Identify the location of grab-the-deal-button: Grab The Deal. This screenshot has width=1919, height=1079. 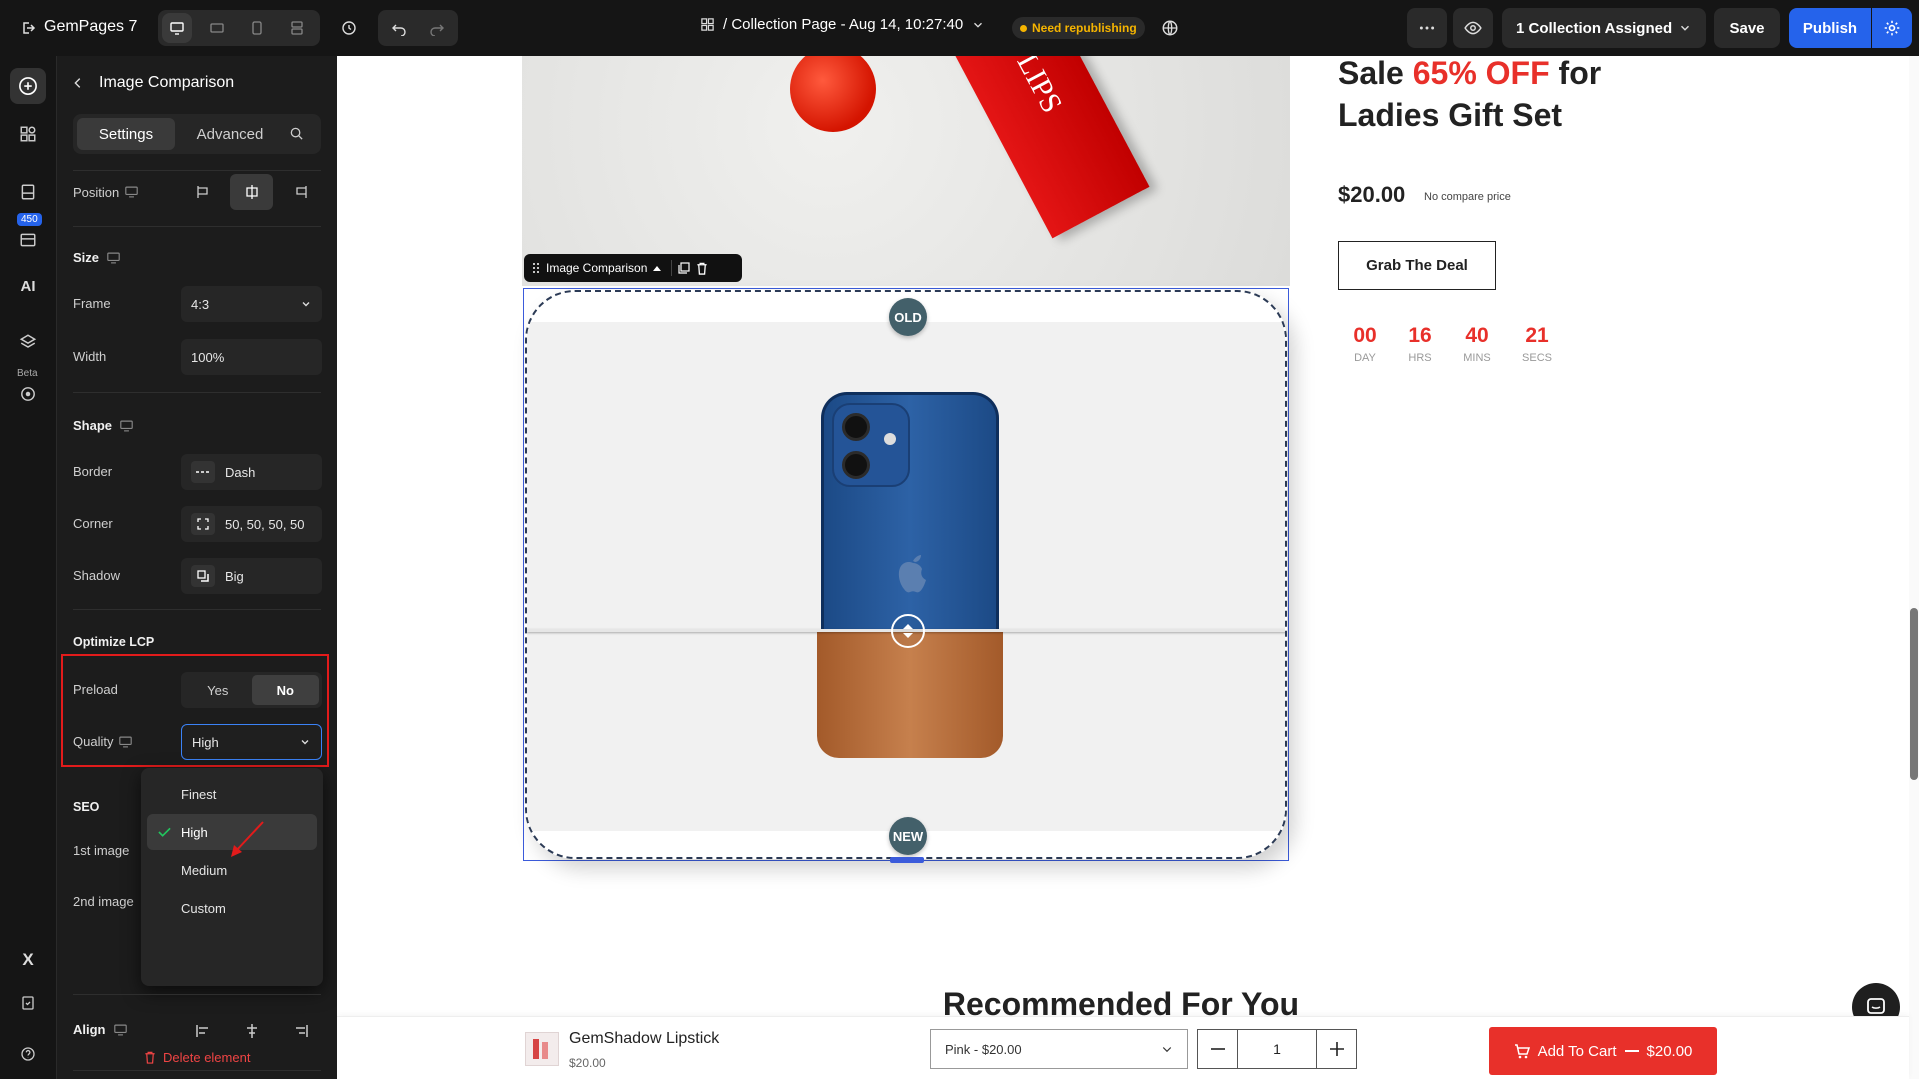
(1417, 265).